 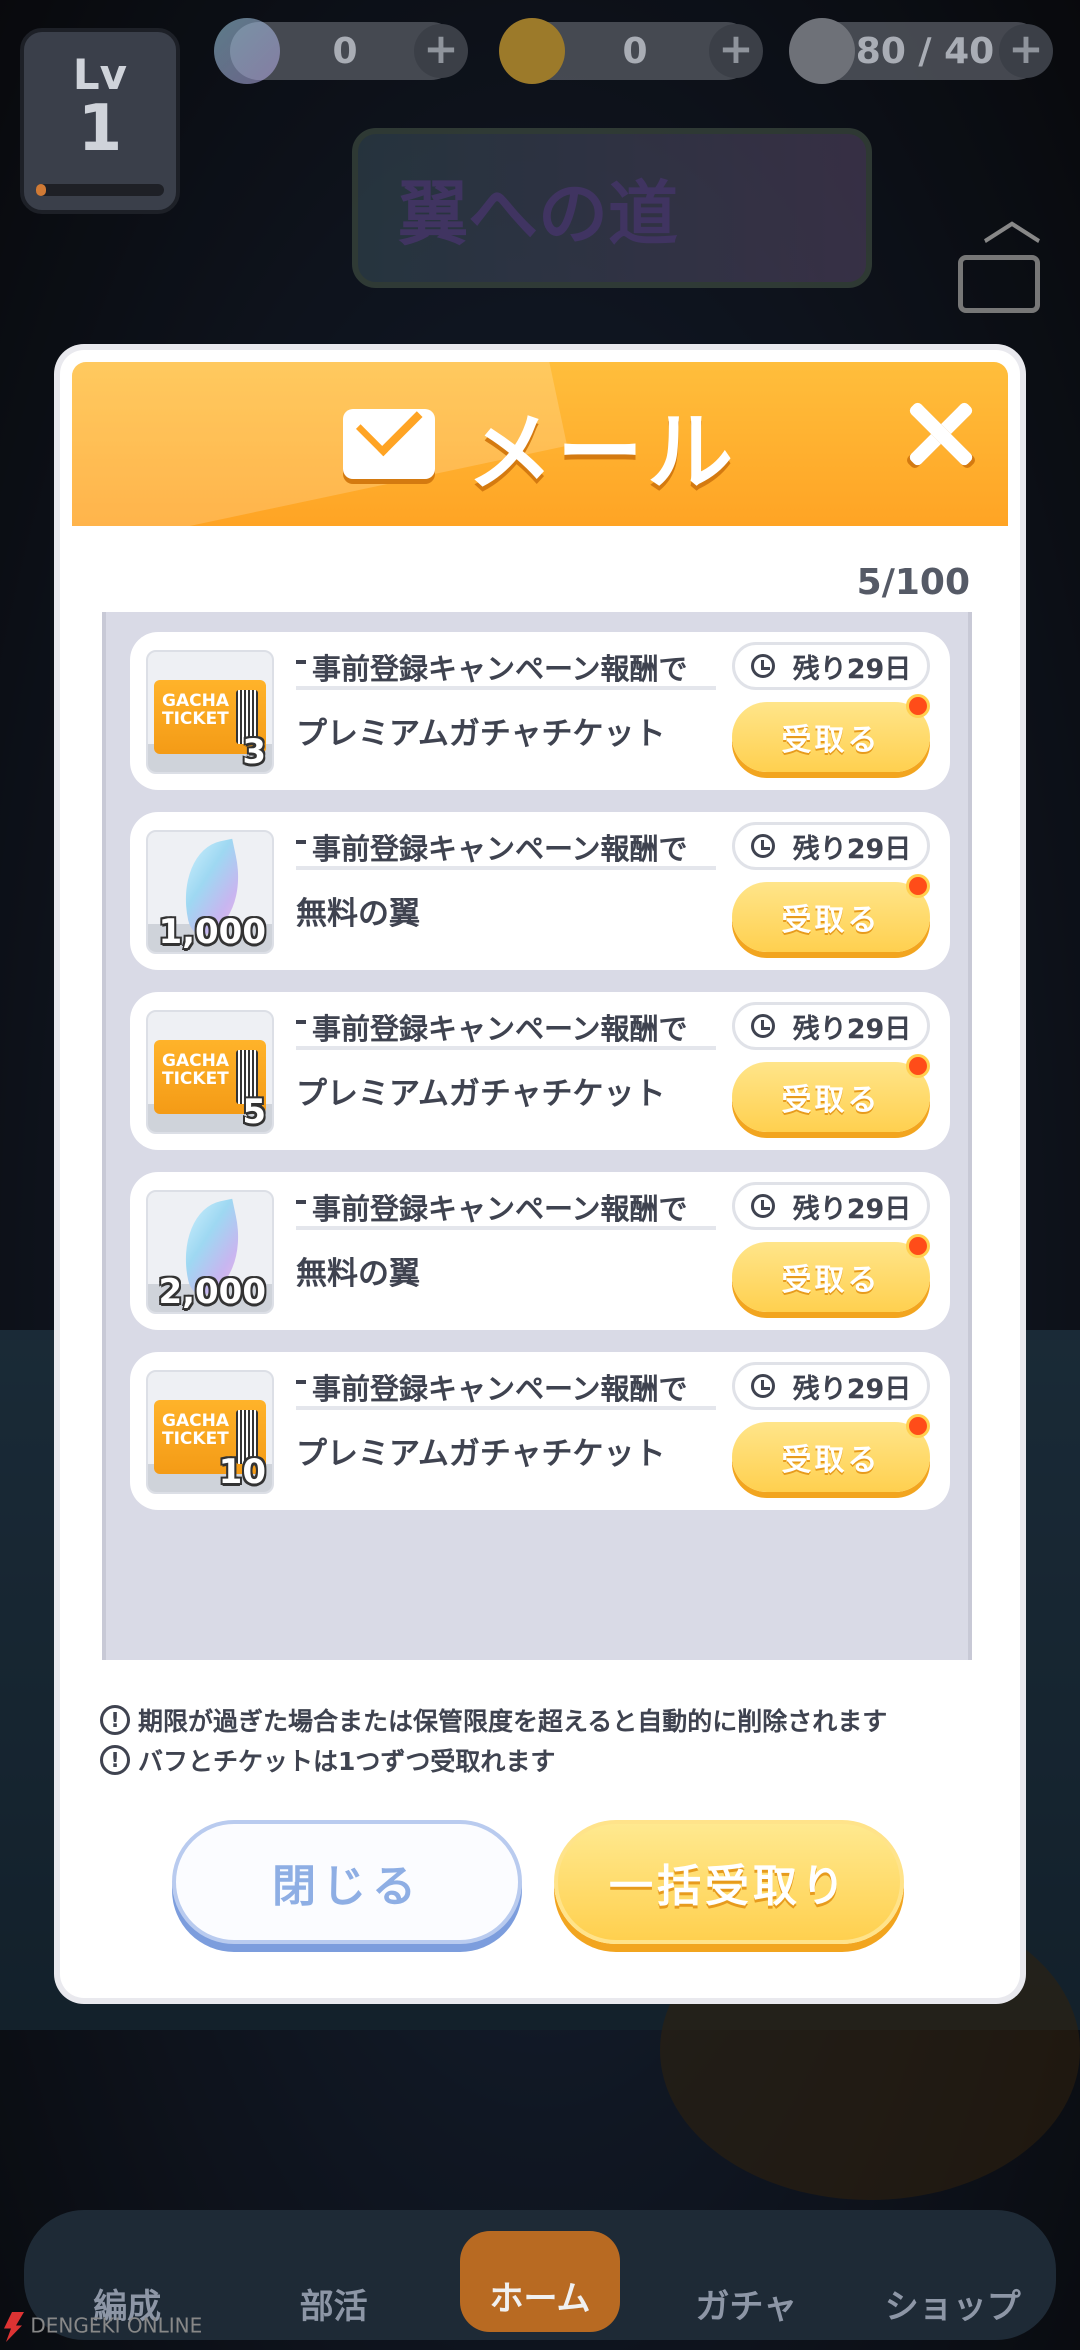 I want to click on add-stamina-button: +, so click(x=1026, y=51).